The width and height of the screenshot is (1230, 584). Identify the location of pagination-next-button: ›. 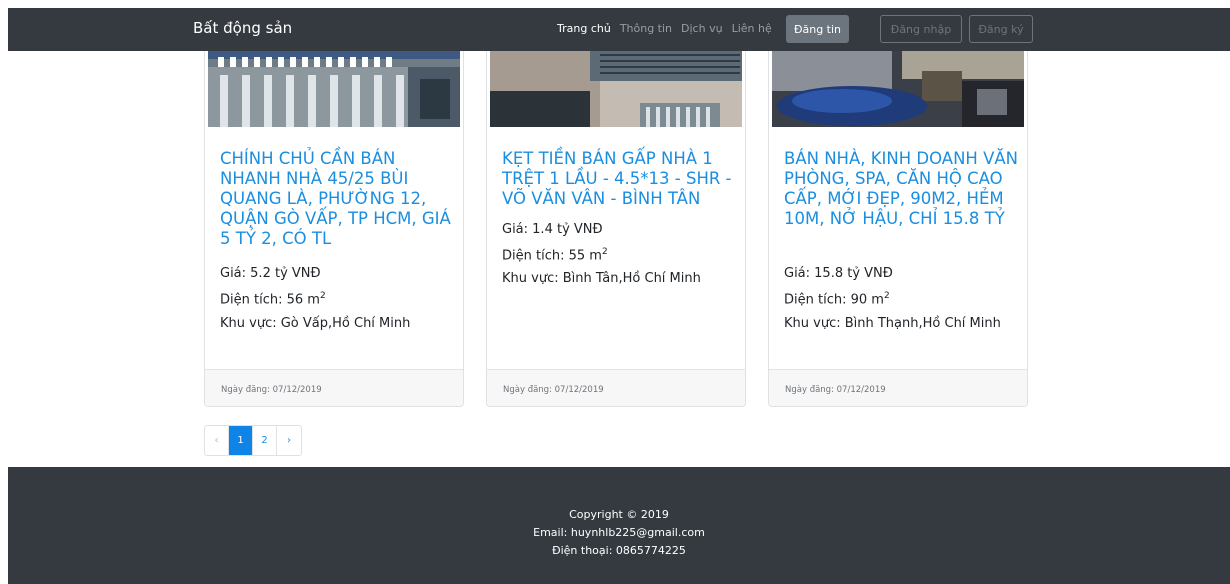
(289, 440).